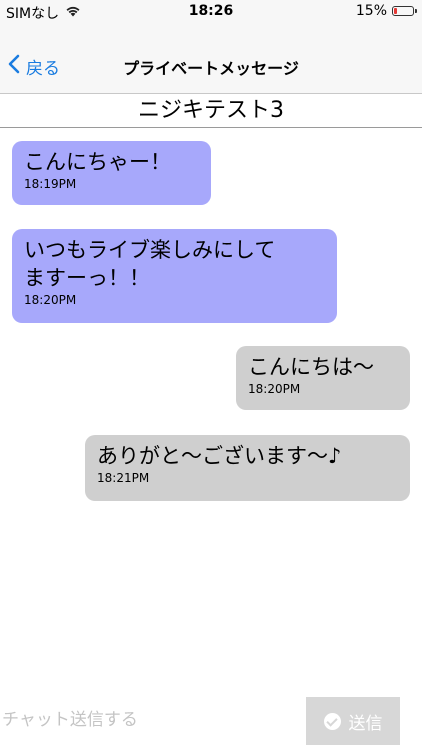  What do you see at coordinates (97, 162) in the screenshot?
I see `message-text: こんにちゃー！` at bounding box center [97, 162].